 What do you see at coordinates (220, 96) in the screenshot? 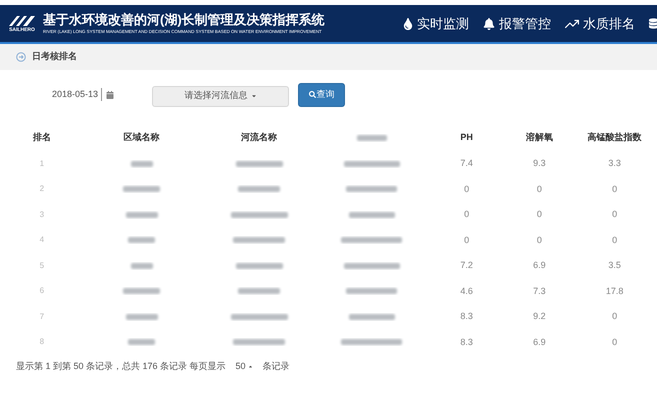
I see `river-select: 请选择河流信息` at bounding box center [220, 96].